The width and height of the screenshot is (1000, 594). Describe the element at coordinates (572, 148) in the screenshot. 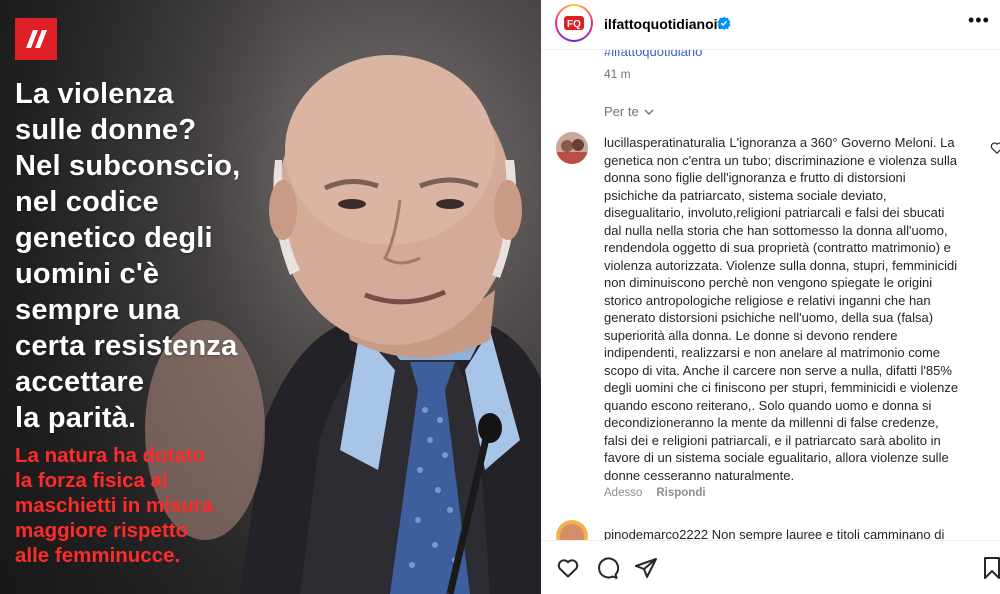

I see `comment-avatar` at that location.